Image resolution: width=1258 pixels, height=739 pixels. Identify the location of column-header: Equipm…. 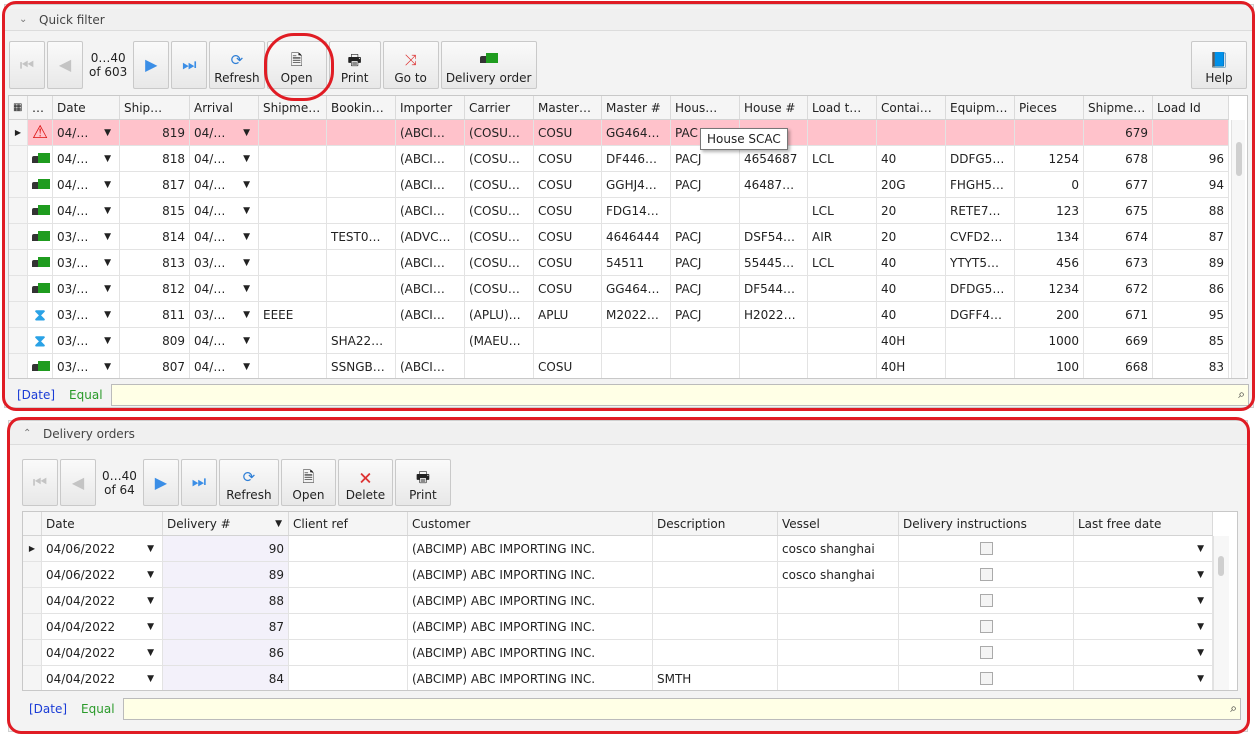
(980, 107).